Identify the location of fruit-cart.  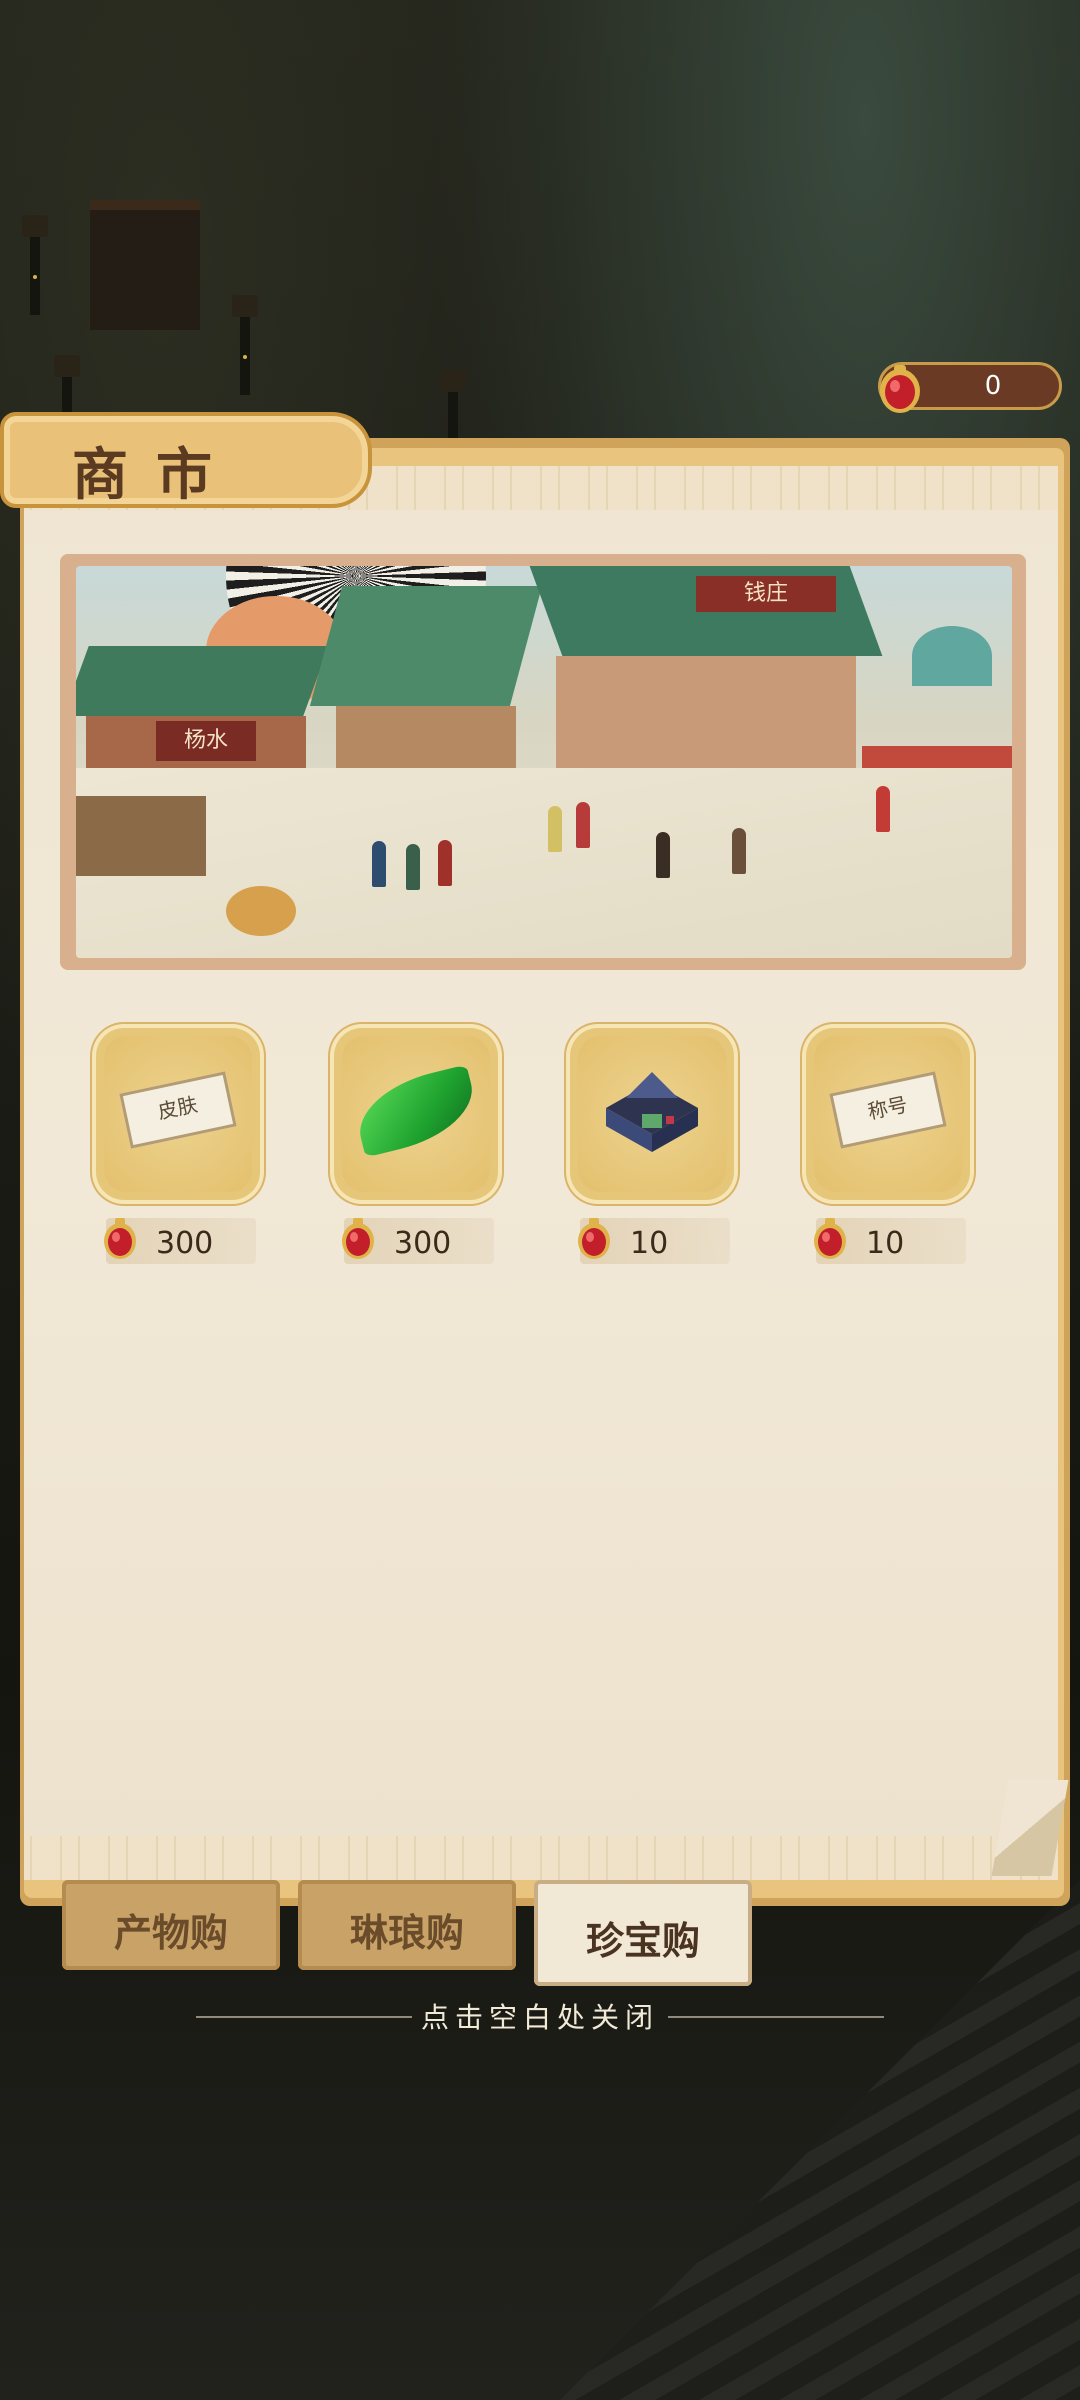
(261, 911).